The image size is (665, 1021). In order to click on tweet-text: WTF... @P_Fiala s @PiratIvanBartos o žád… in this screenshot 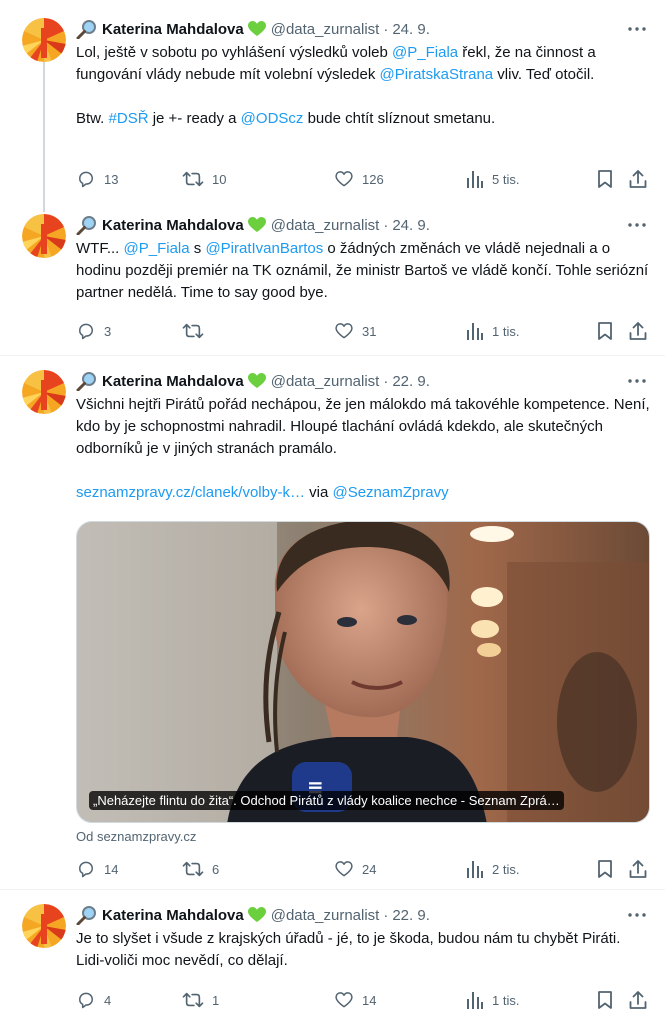, I will do `click(363, 271)`.